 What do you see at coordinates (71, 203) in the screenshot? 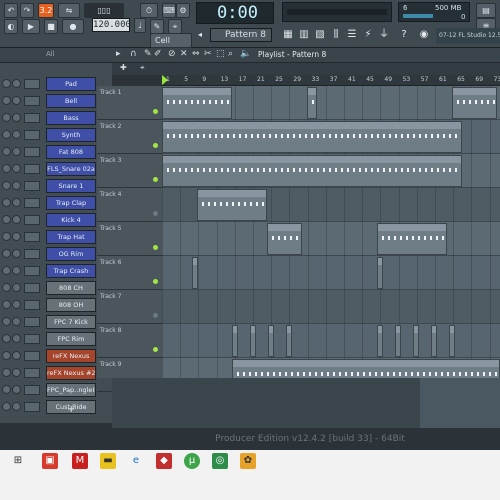
I see `channel-button: Trap Clap` at bounding box center [71, 203].